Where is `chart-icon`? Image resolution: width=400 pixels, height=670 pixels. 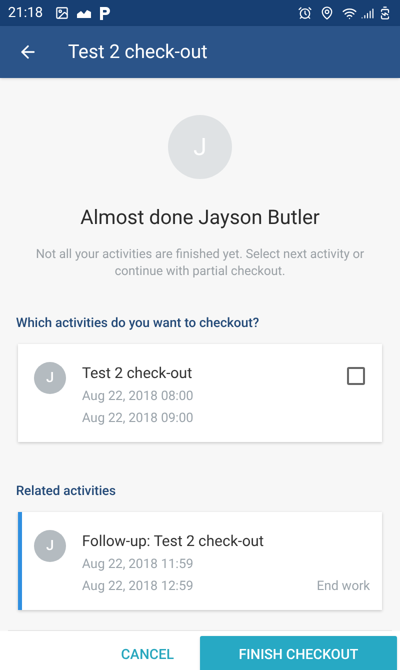
chart-icon is located at coordinates (83, 13).